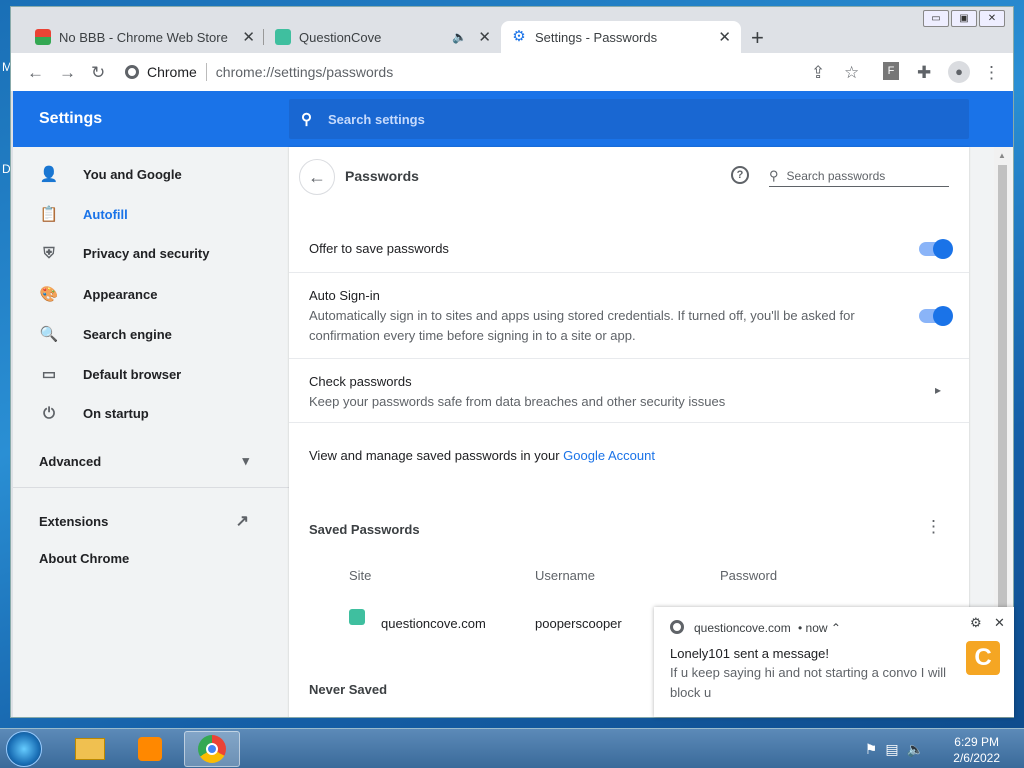 The image size is (1024, 768). I want to click on extensions-puzzle-icon: ✚, so click(924, 73).